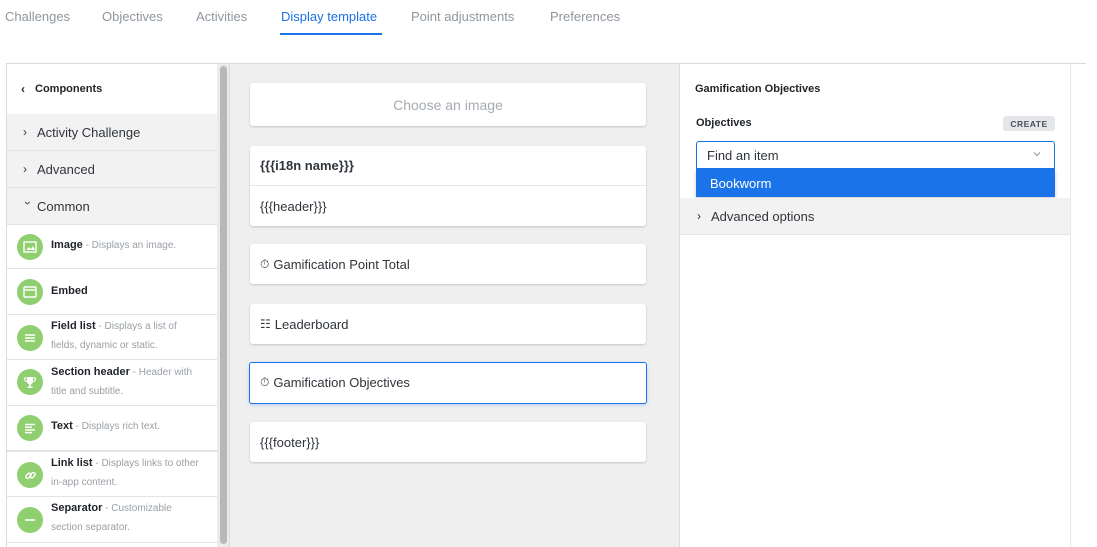 The width and height of the screenshot is (1097, 547). I want to click on list-icon, so click(30, 338).